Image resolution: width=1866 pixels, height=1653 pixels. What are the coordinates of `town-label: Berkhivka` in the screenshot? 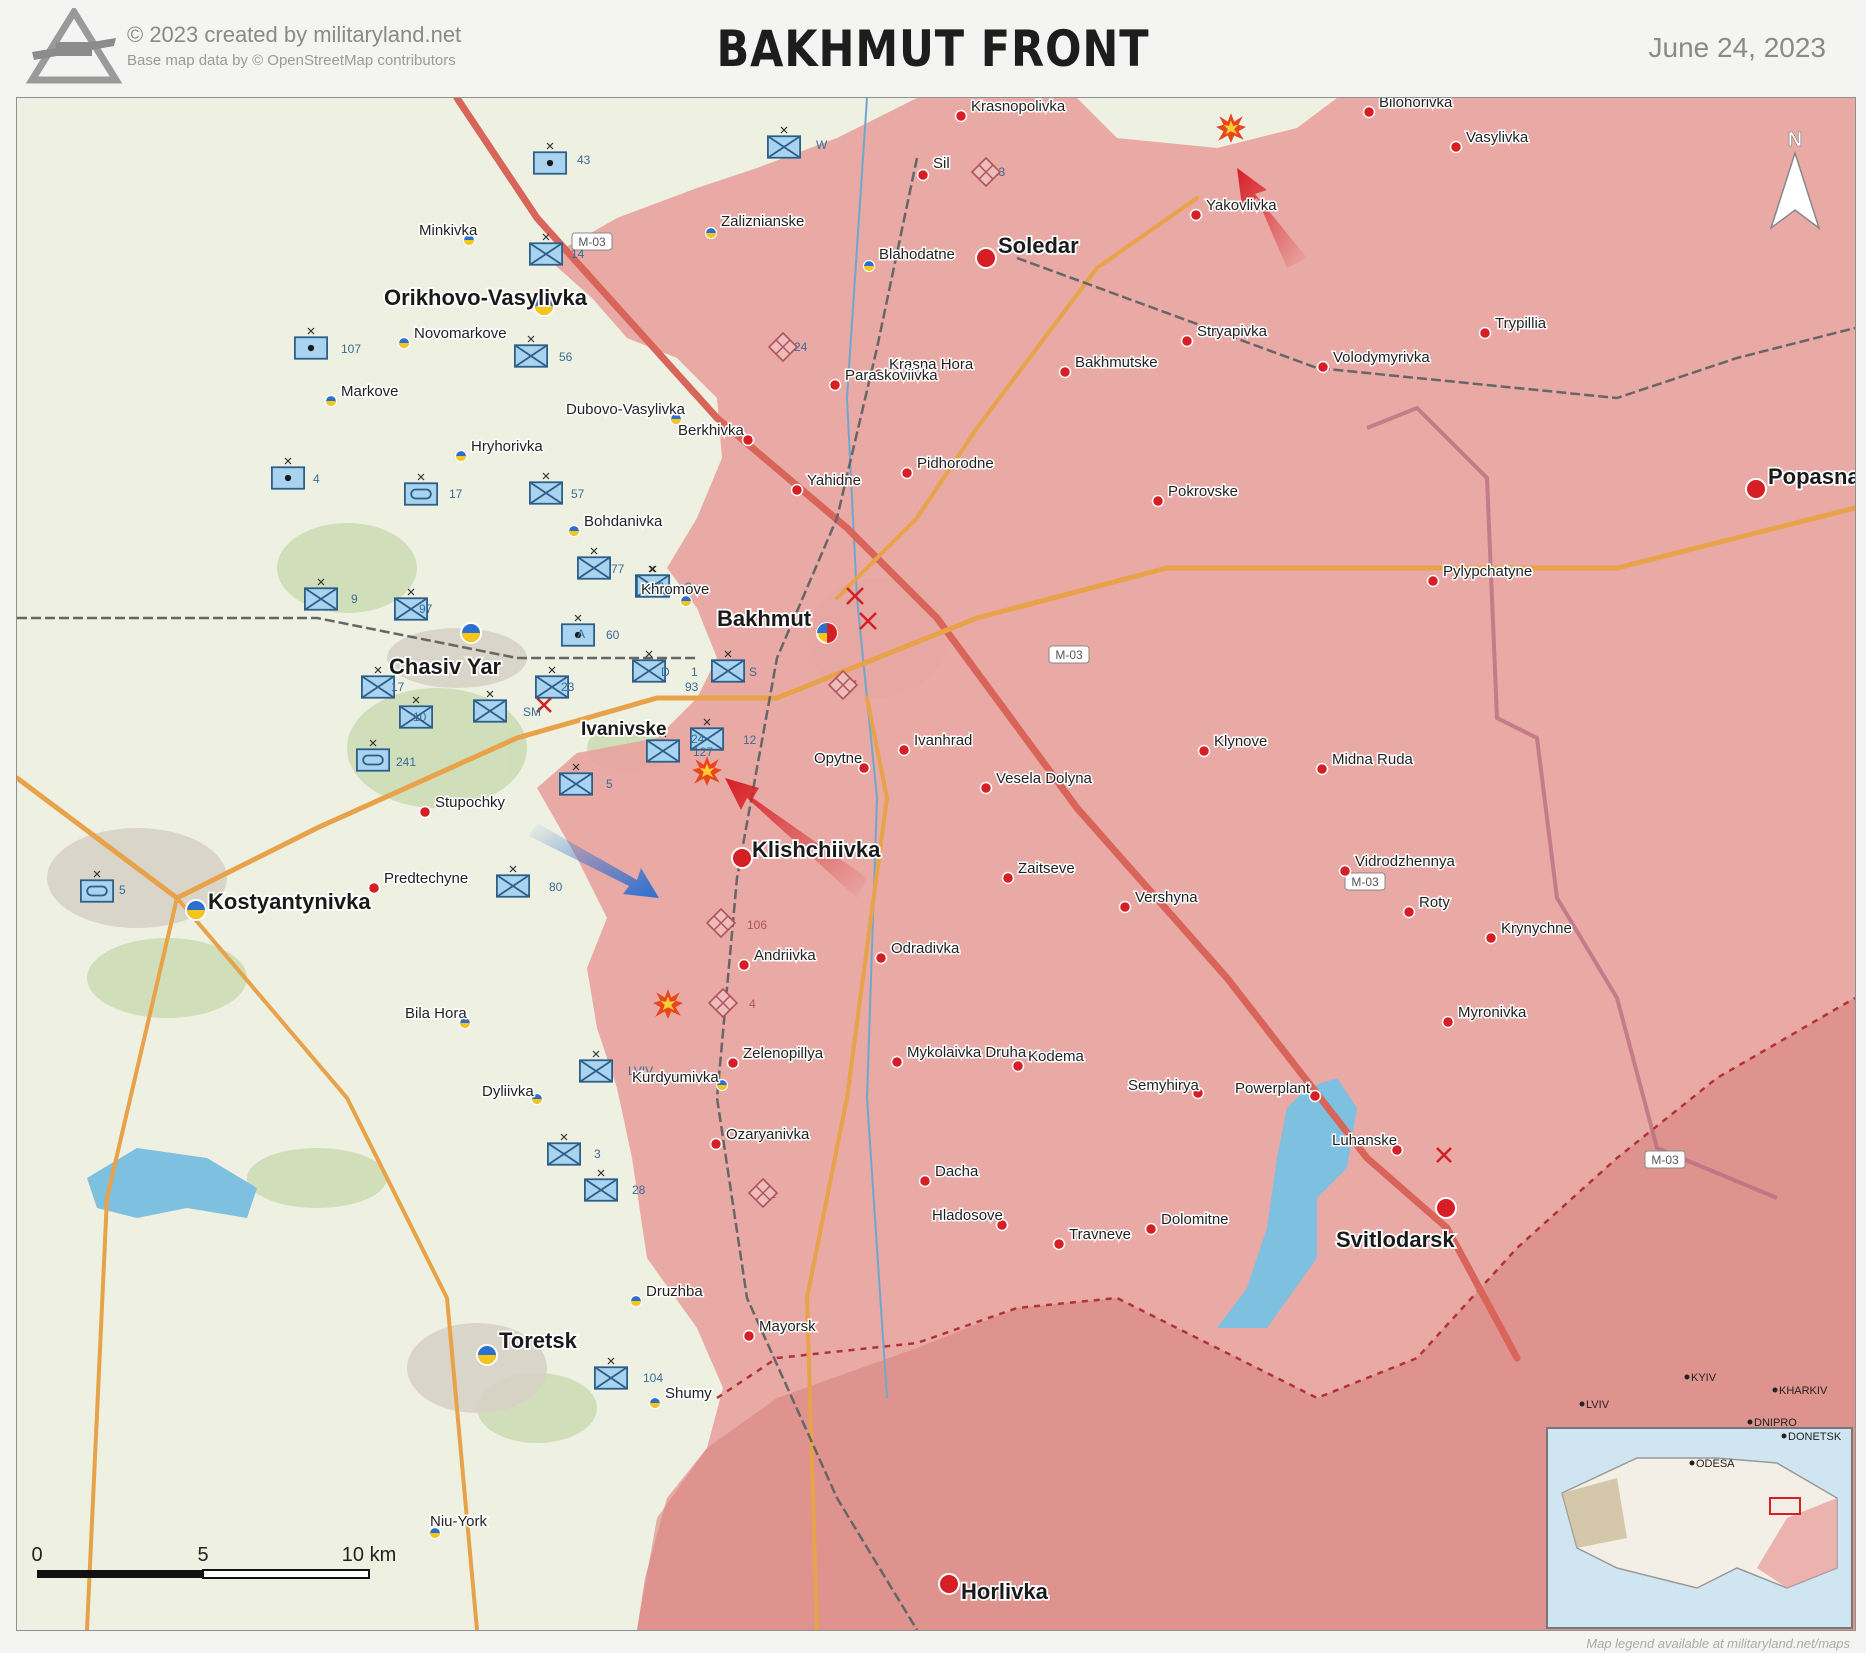 It's located at (711, 430).